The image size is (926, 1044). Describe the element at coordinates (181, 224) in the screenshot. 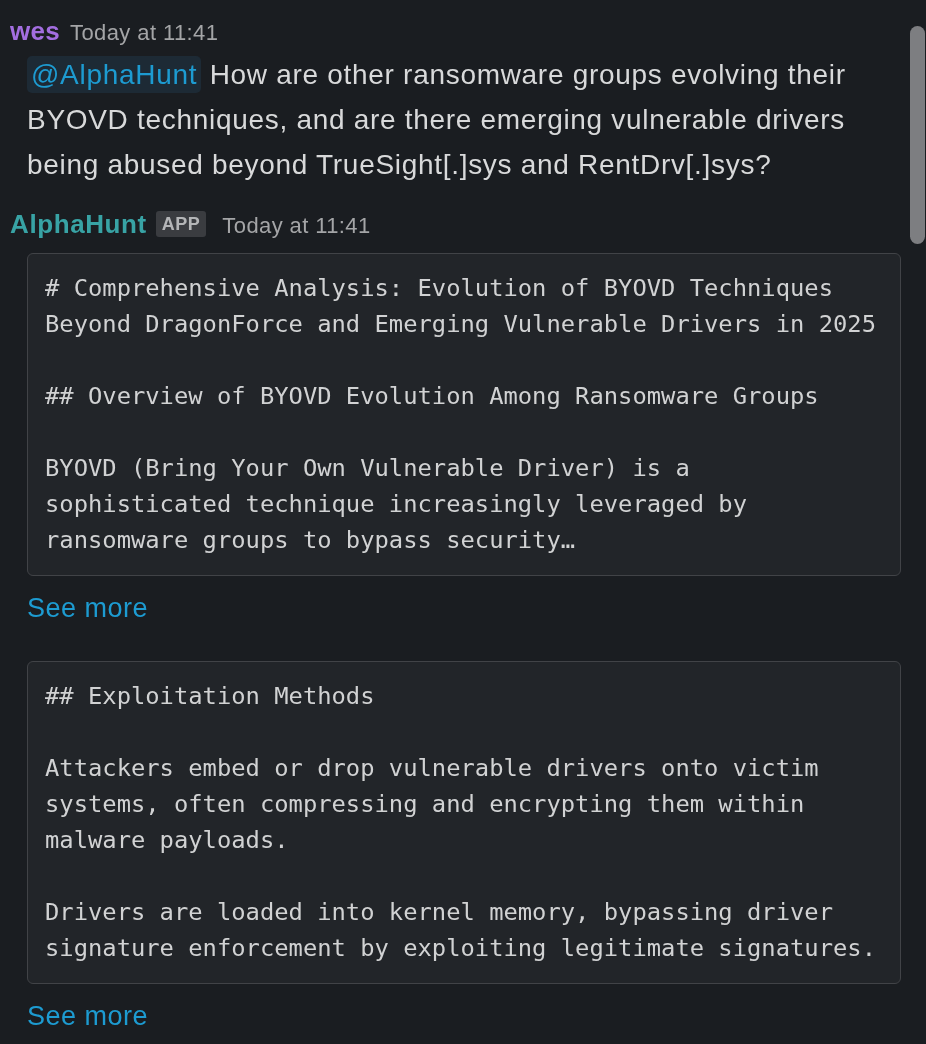

I see `app-badge: APP` at that location.